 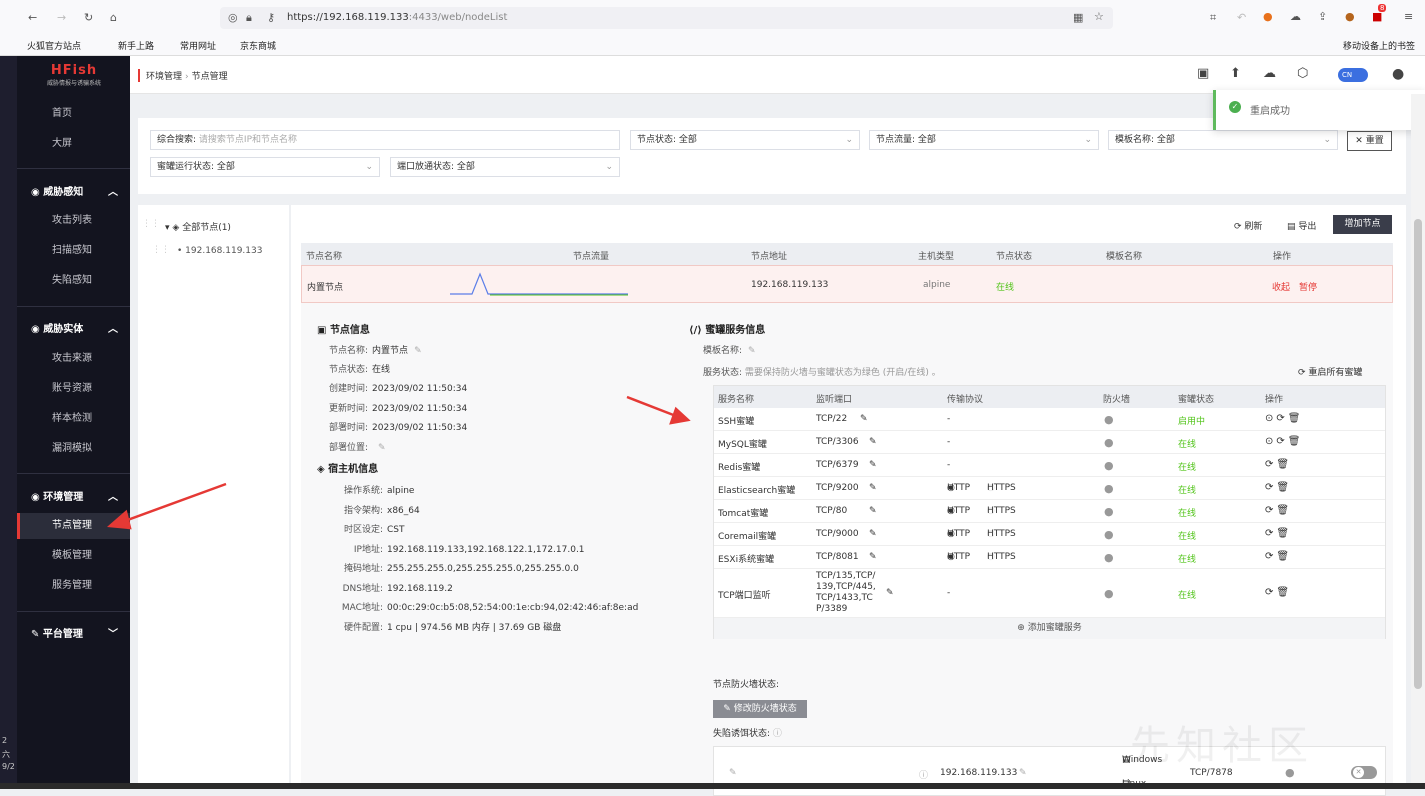 I want to click on arrow-head-left, so click(x=119, y=519).